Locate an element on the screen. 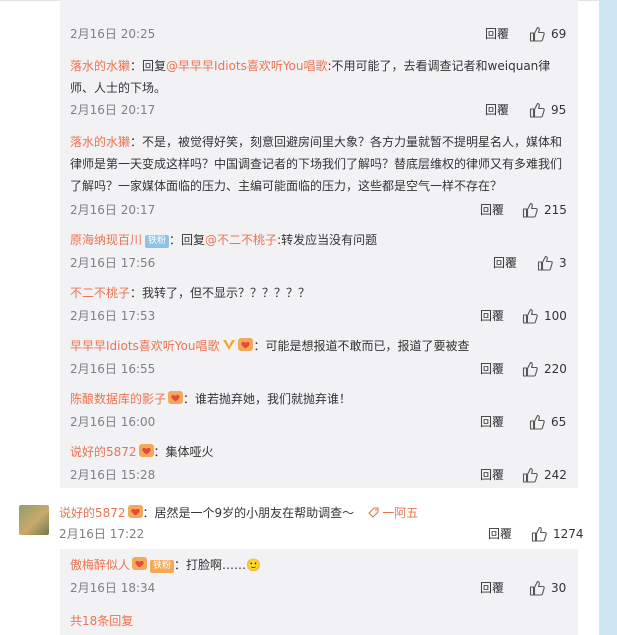  timestamp: 2月16日 16:55 is located at coordinates (113, 369).